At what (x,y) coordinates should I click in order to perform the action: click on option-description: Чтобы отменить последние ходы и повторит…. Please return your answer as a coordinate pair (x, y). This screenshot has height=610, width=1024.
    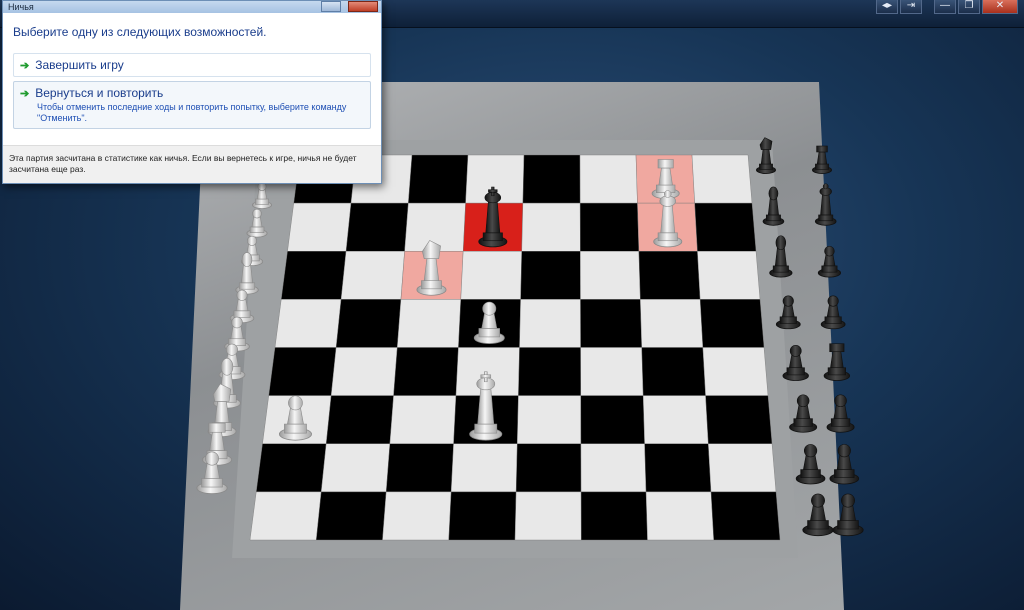
    Looking at the image, I should click on (192, 112).